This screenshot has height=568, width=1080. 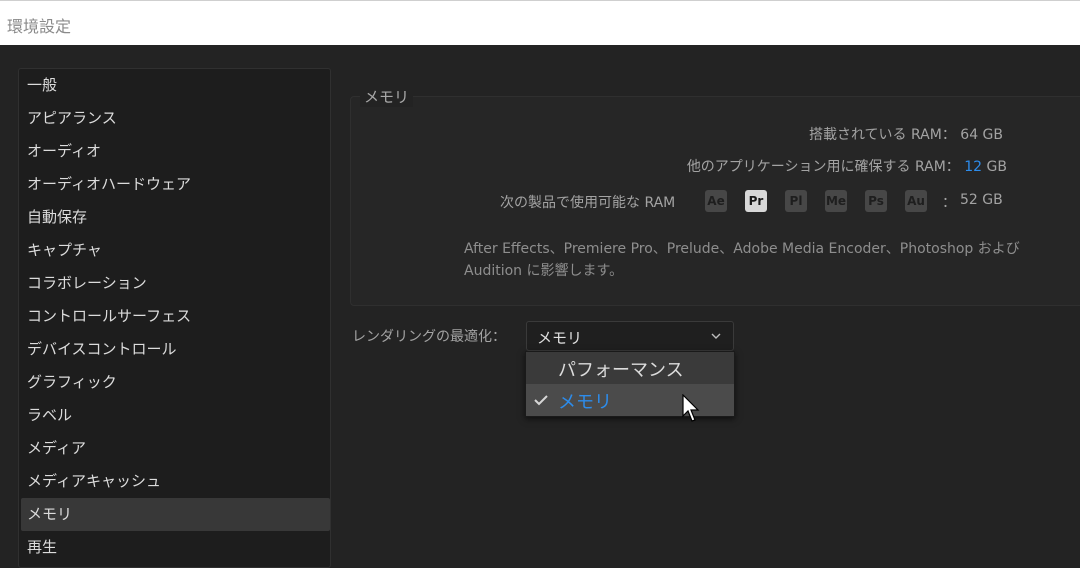 What do you see at coordinates (175, 85) in the screenshot?
I see `sidebar-item-general: 一般` at bounding box center [175, 85].